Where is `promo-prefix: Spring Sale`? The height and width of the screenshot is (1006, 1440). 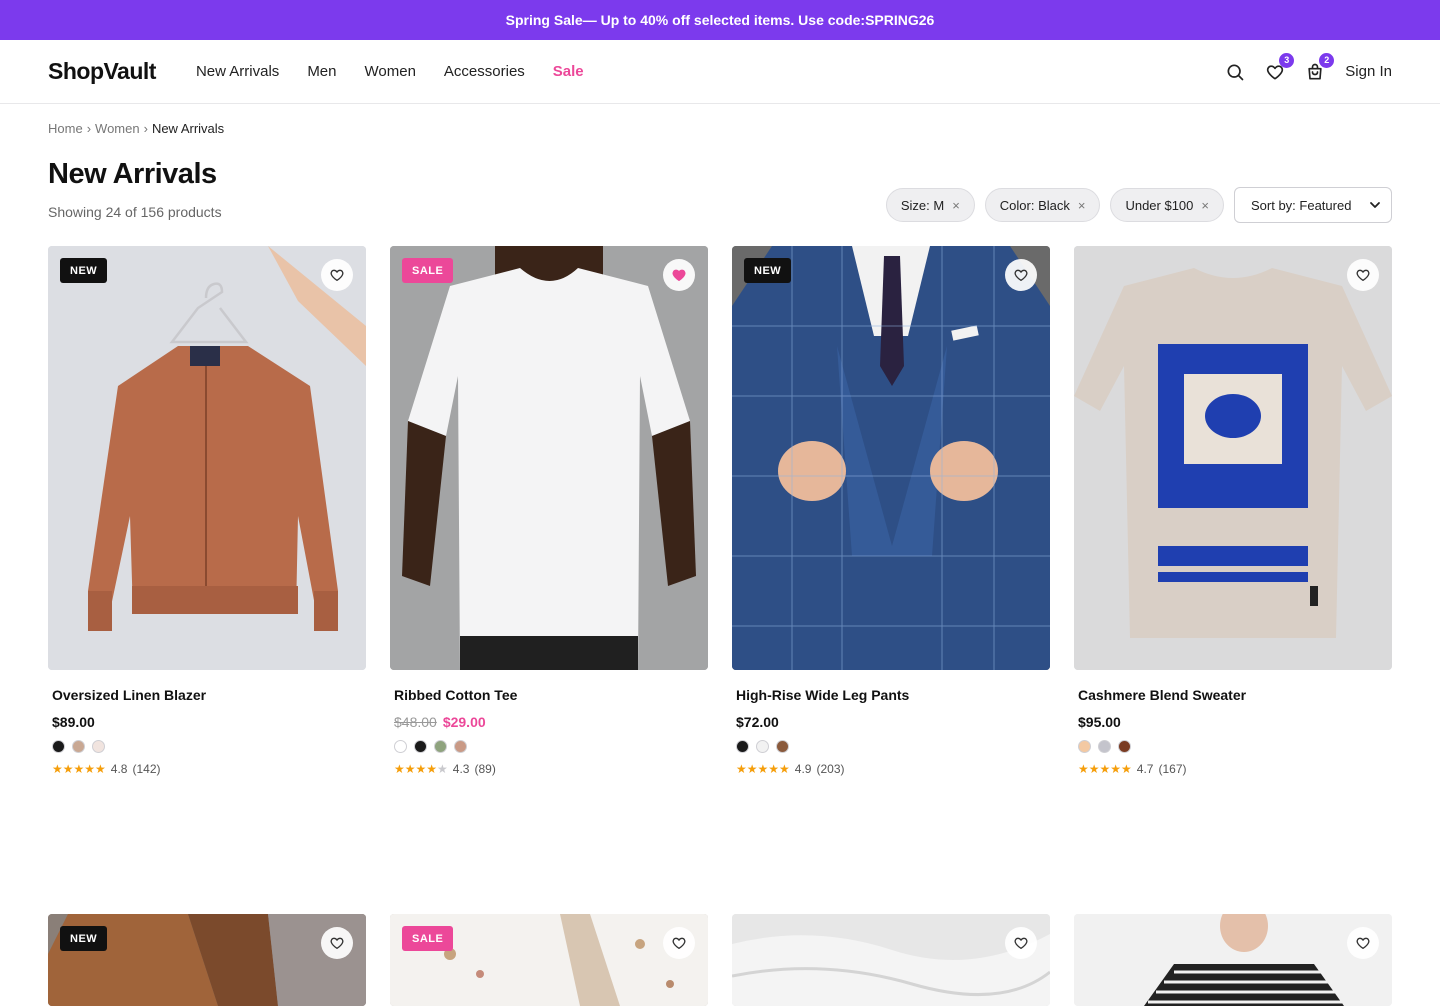
promo-prefix: Spring Sale is located at coordinates (544, 20).